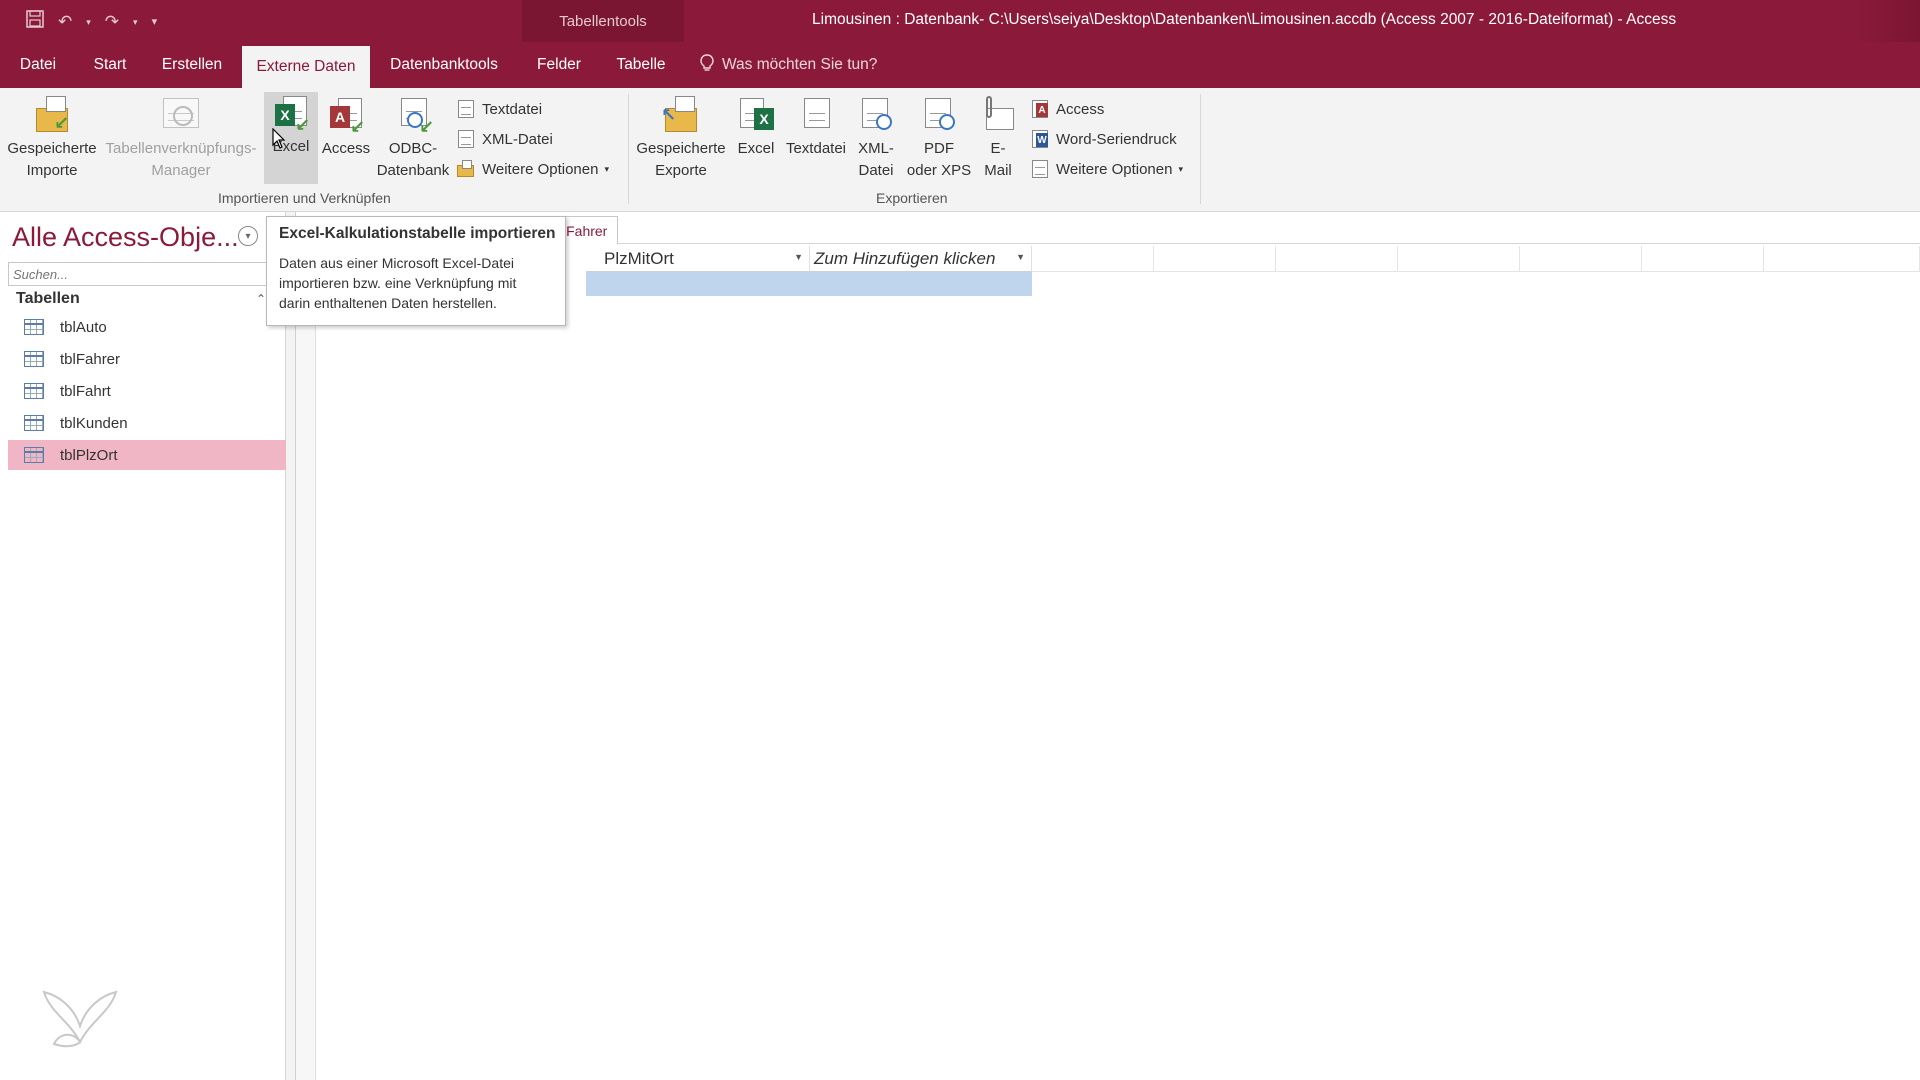 The image size is (1920, 1080). I want to click on nav-item-tblauto: tblAuto, so click(147, 327).